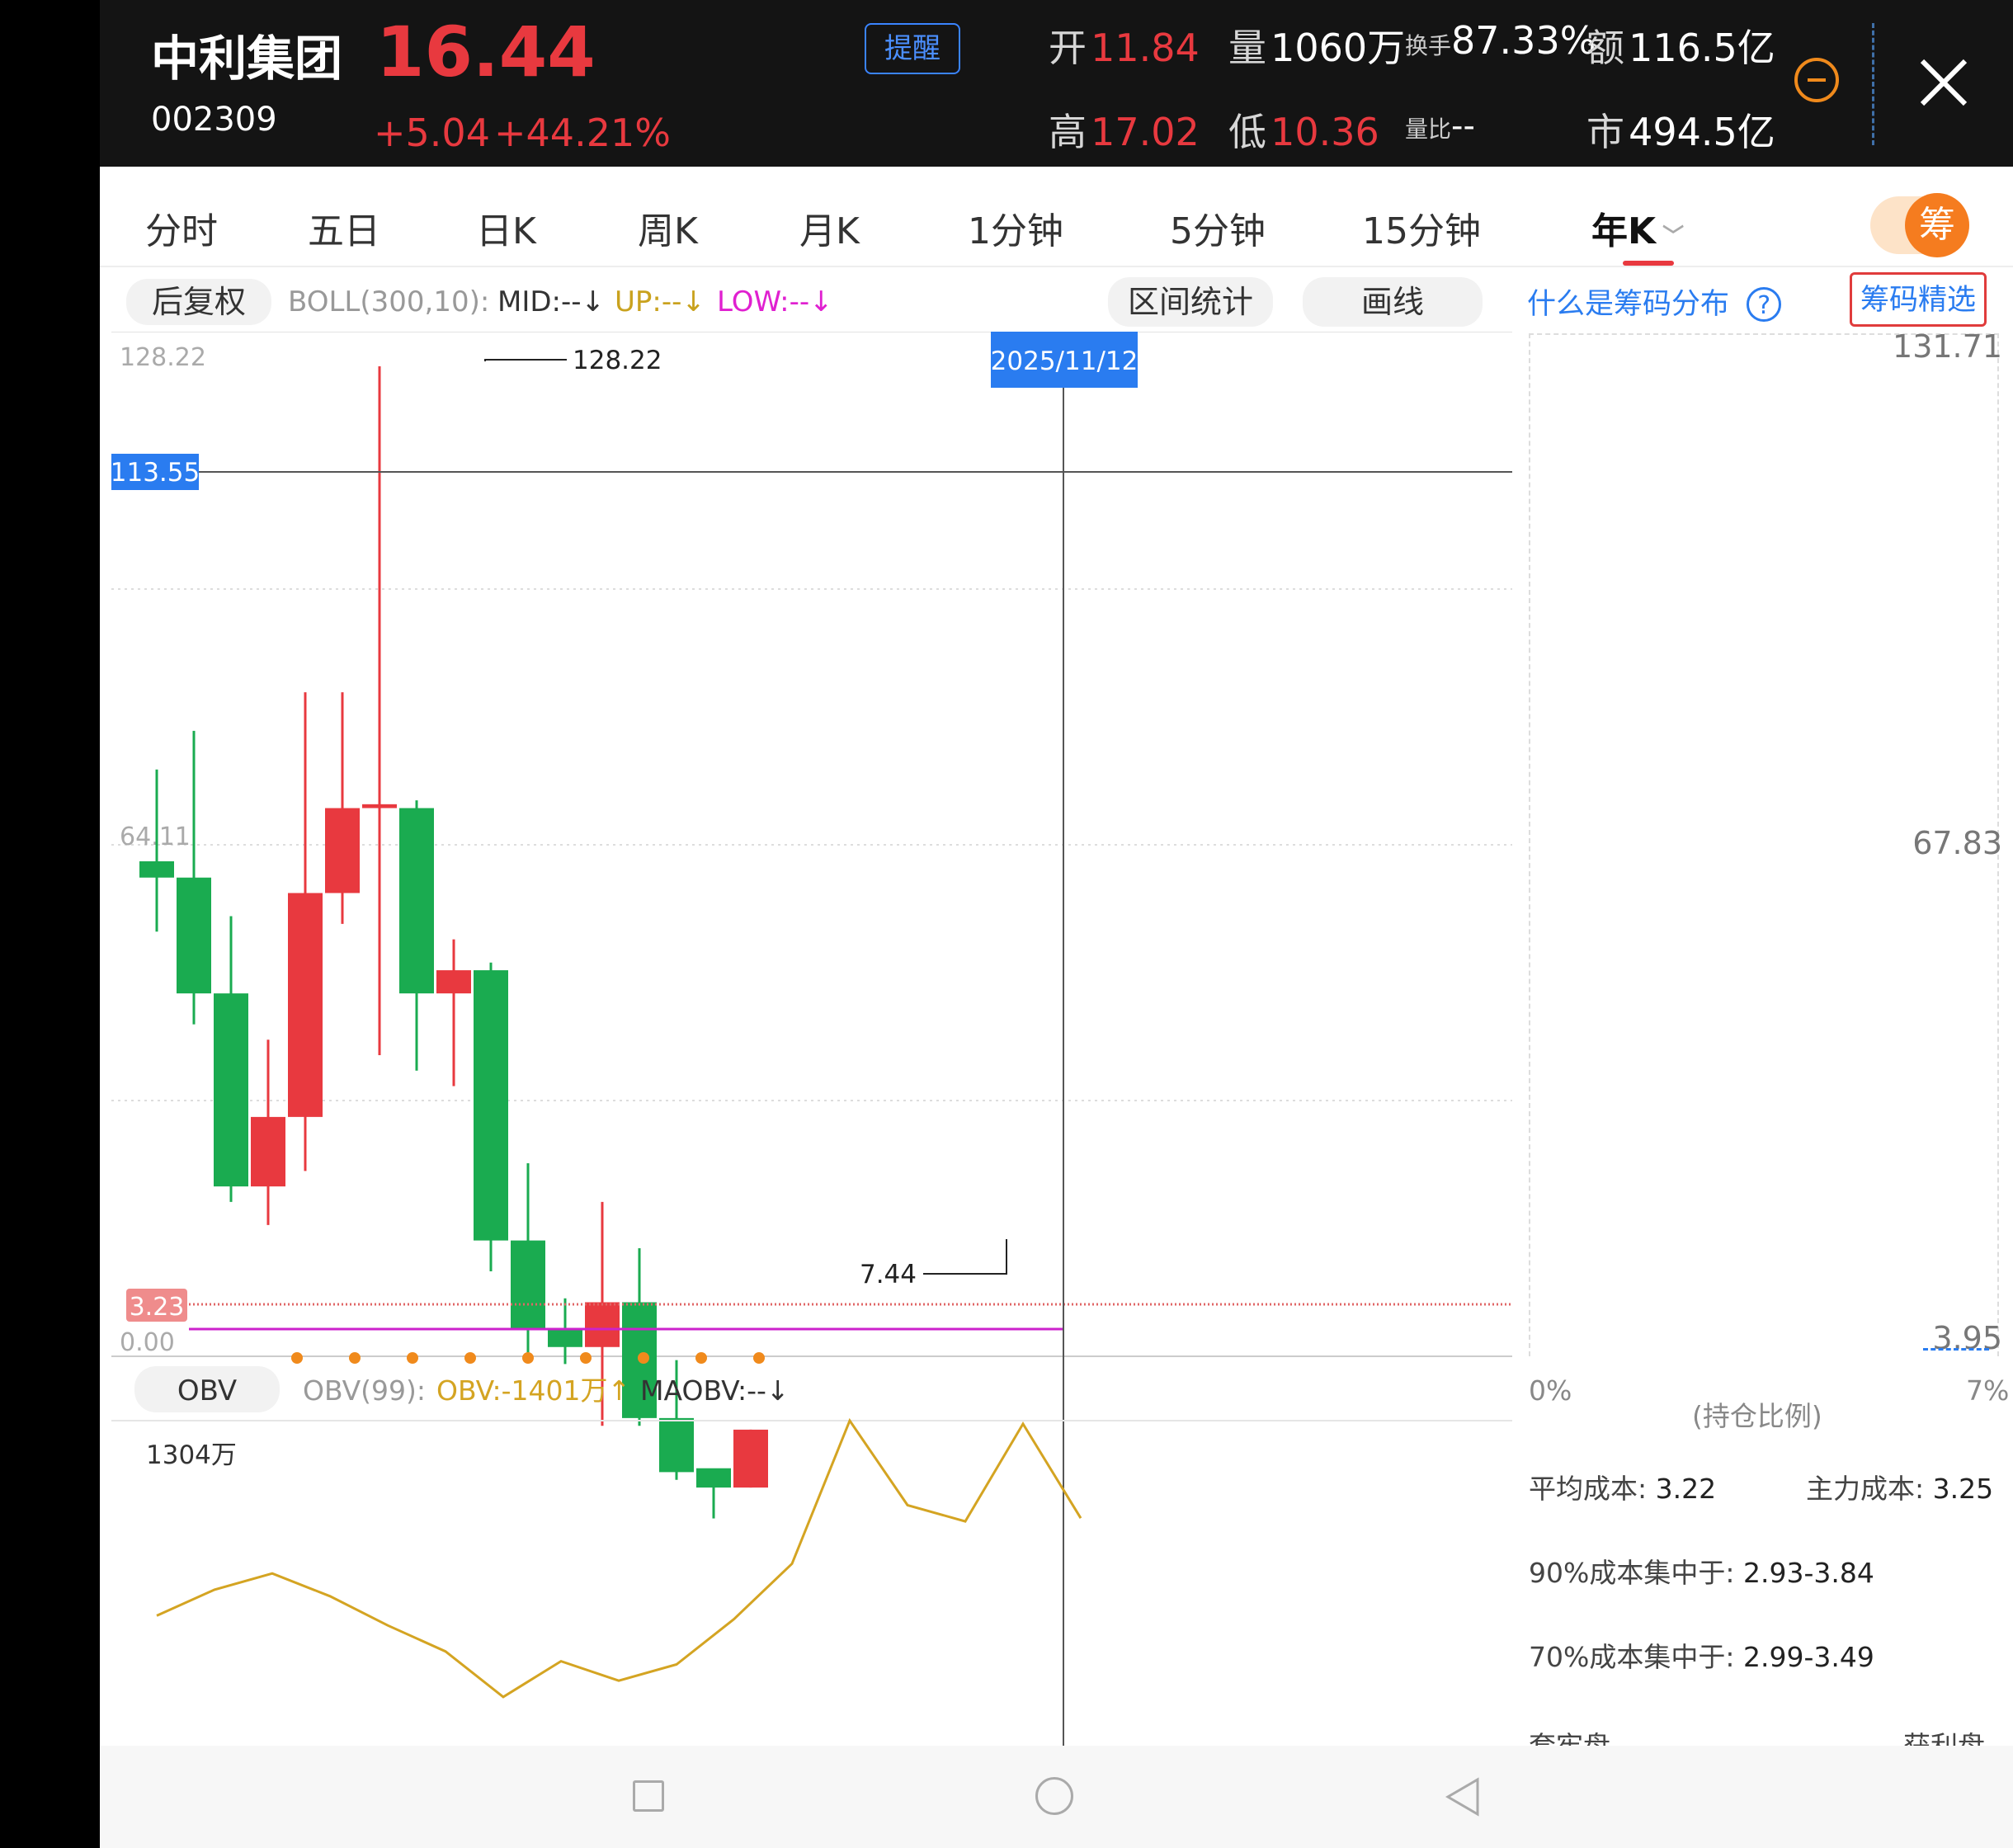 The image size is (2013, 1848). Describe the element at coordinates (1124, 48) in the screenshot. I see `open-stat: 开 11.84` at that location.